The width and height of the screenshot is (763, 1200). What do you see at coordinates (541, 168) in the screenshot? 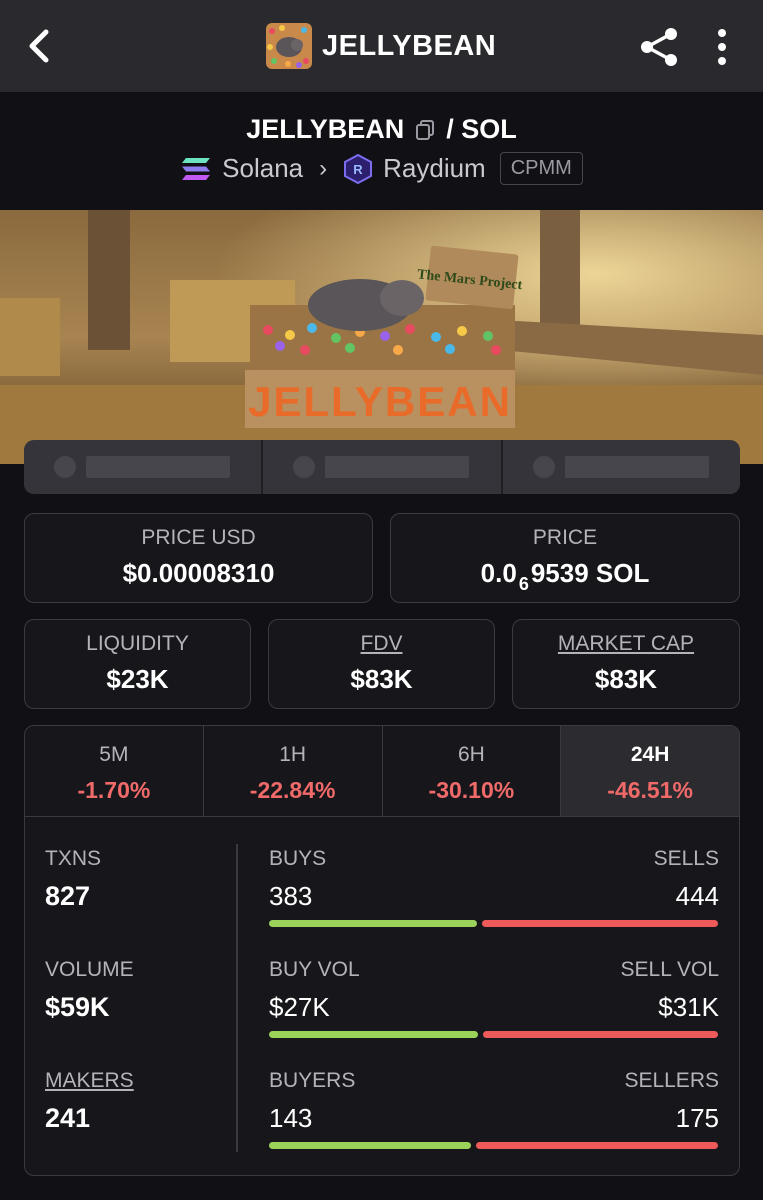
I see `pool-type-badge: CPMM` at bounding box center [541, 168].